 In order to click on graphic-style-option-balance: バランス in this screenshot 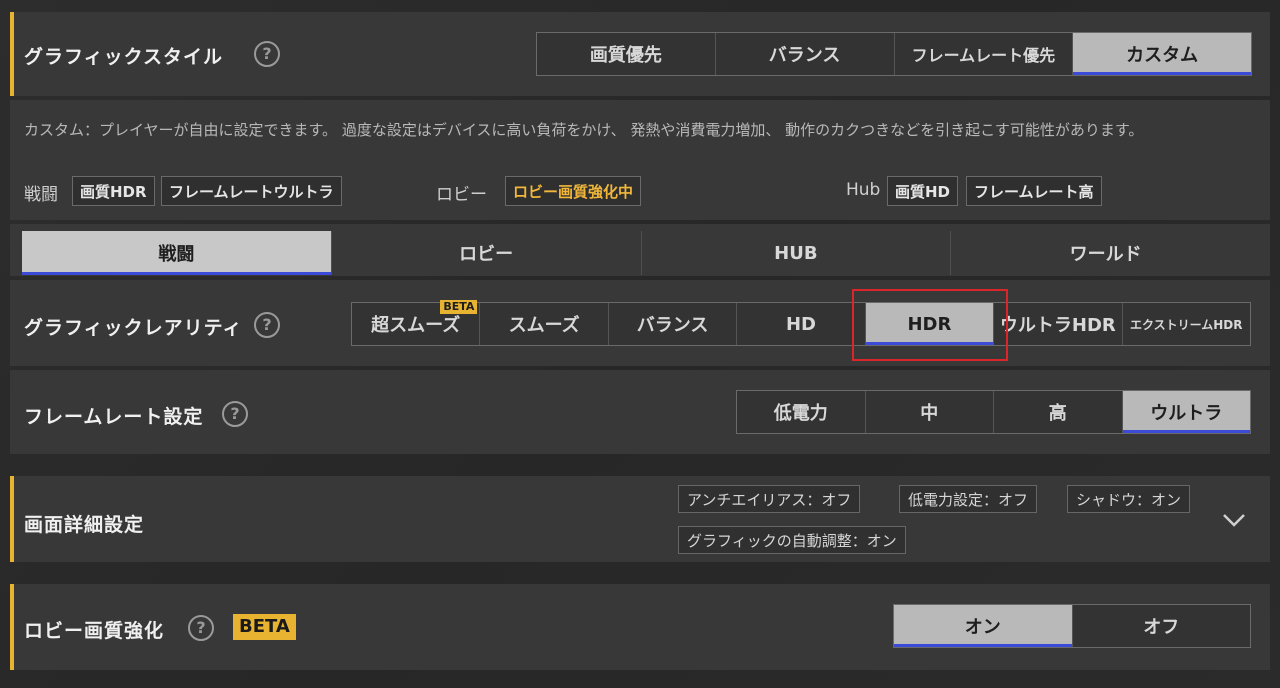, I will do `click(804, 54)`.